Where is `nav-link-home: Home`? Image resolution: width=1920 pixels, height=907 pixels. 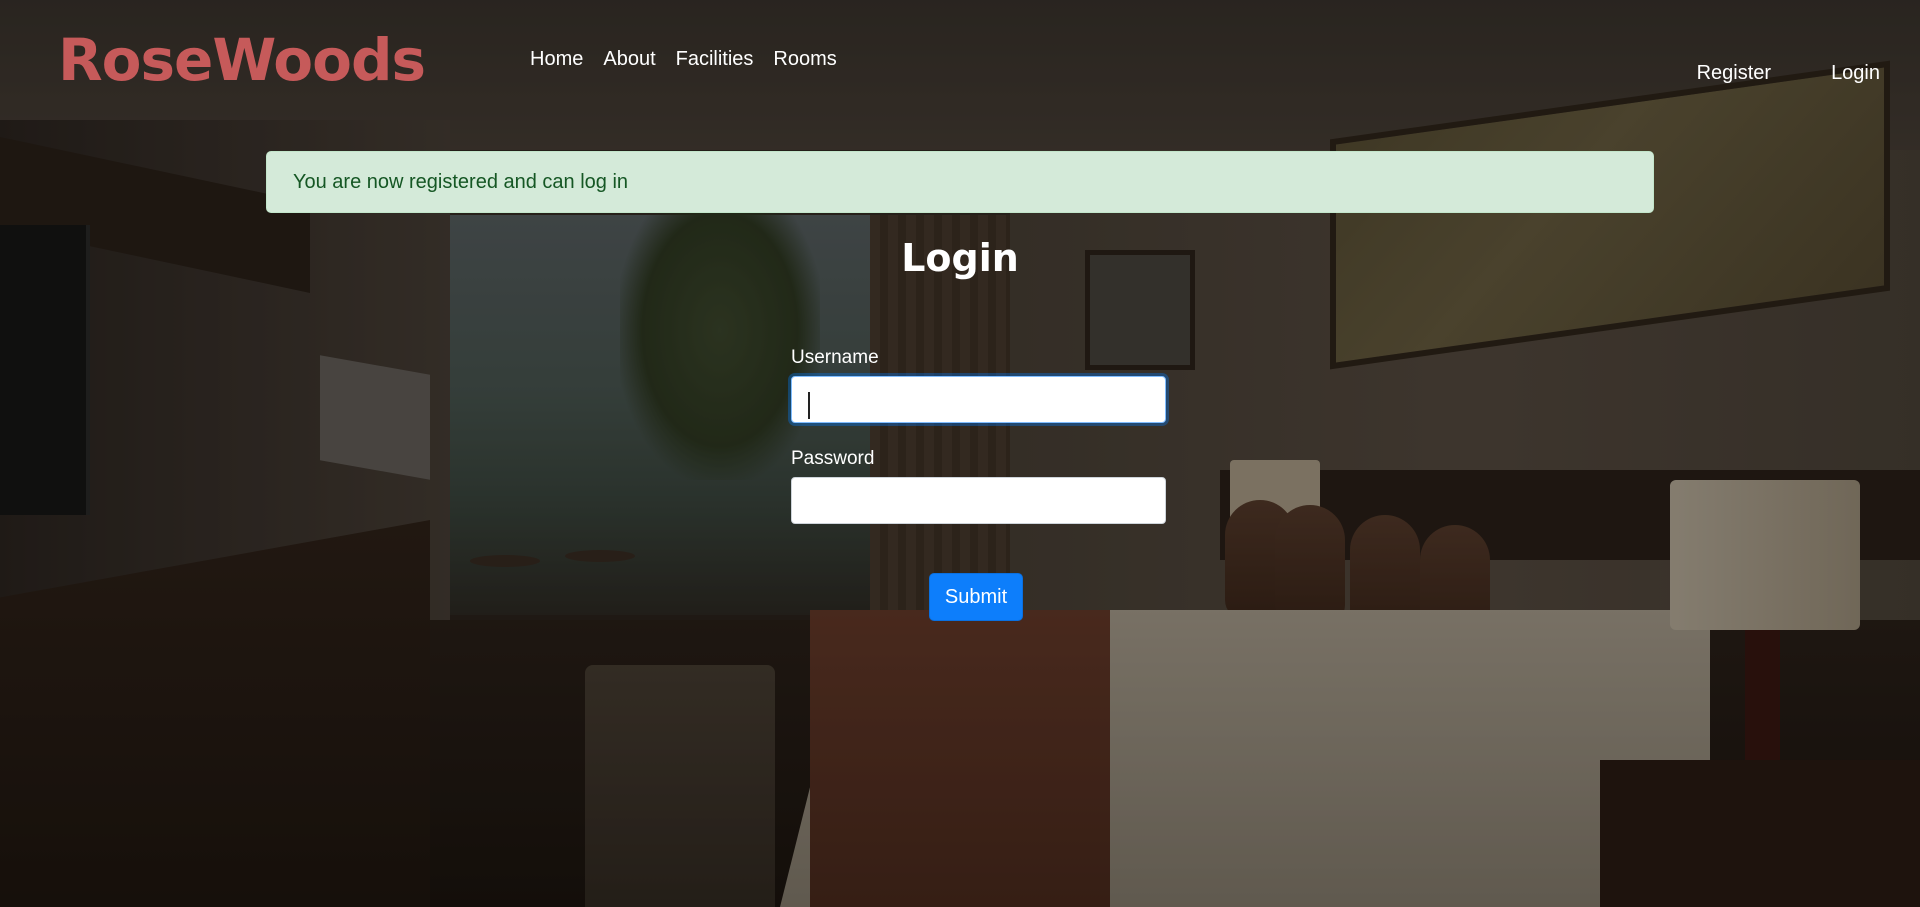
nav-link-home: Home is located at coordinates (556, 59).